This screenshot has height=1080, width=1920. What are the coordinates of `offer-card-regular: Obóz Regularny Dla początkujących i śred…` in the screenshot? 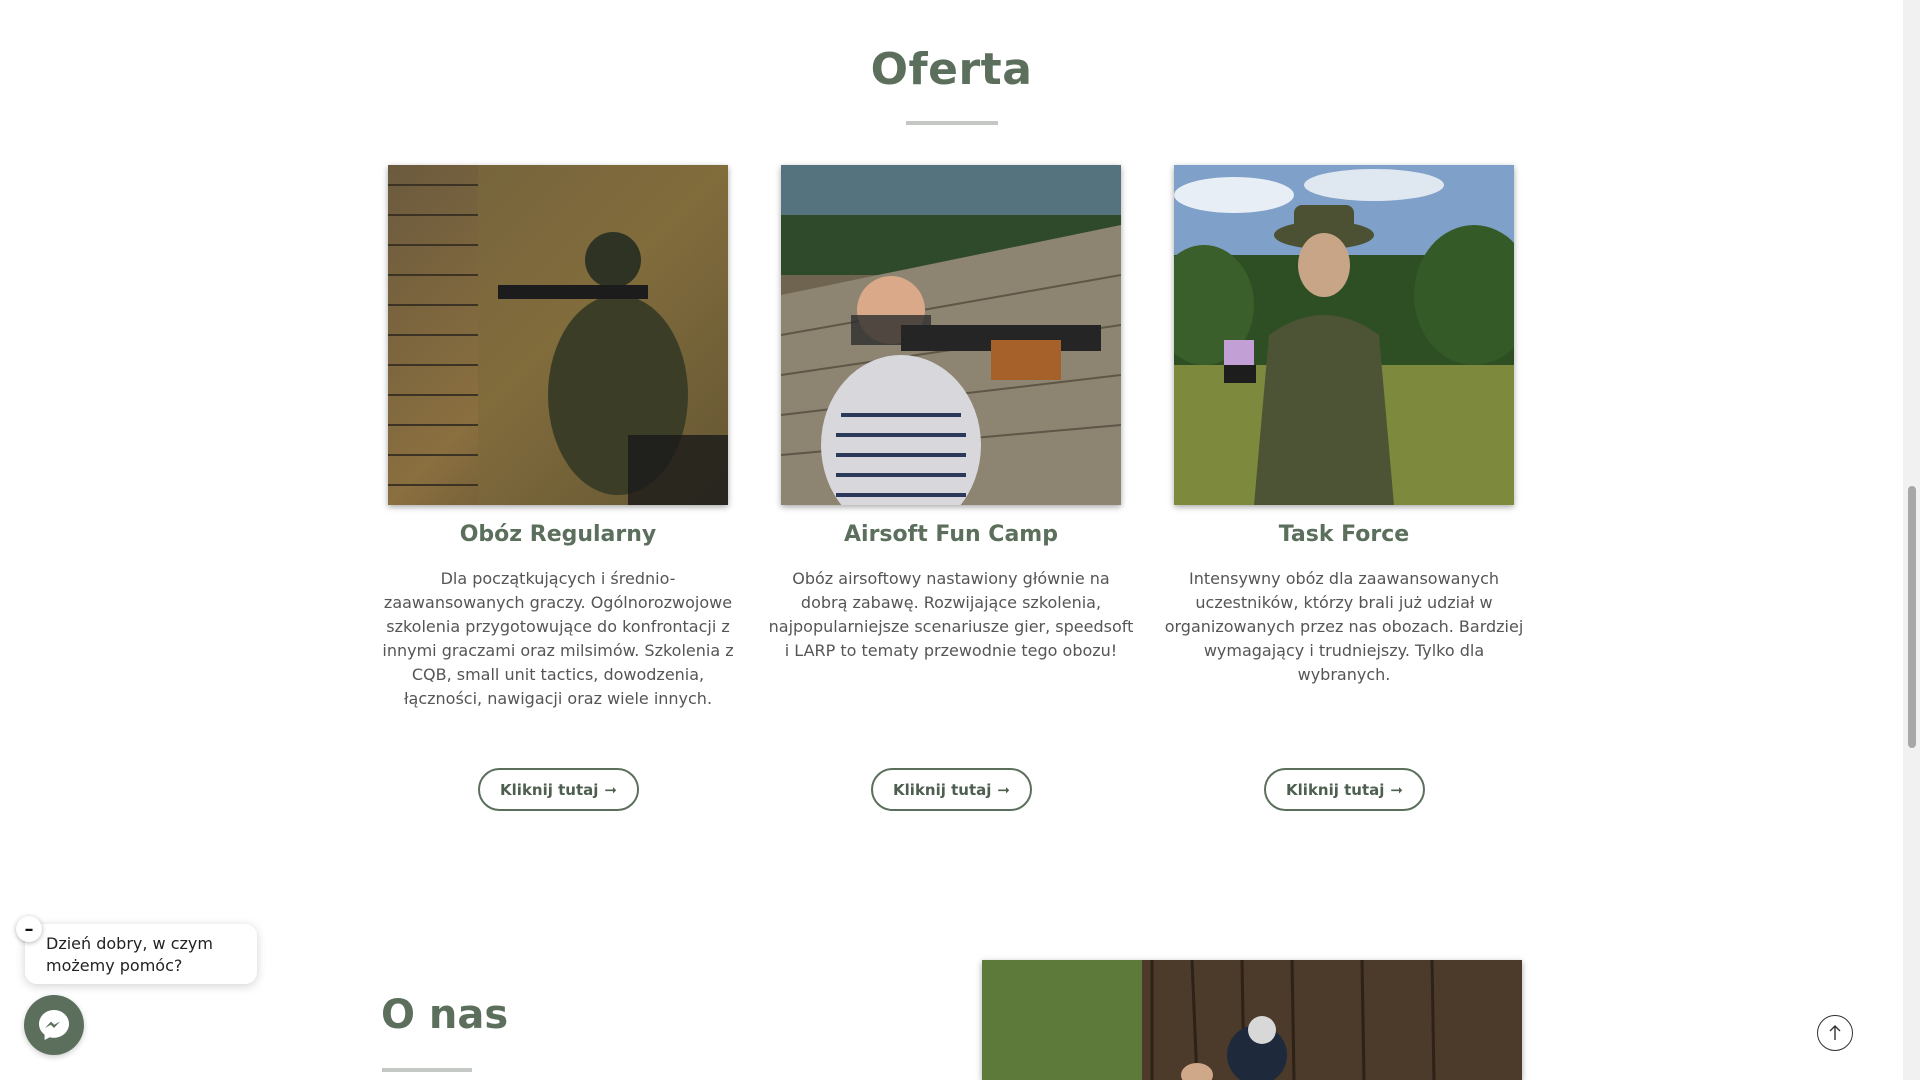 It's located at (558, 490).